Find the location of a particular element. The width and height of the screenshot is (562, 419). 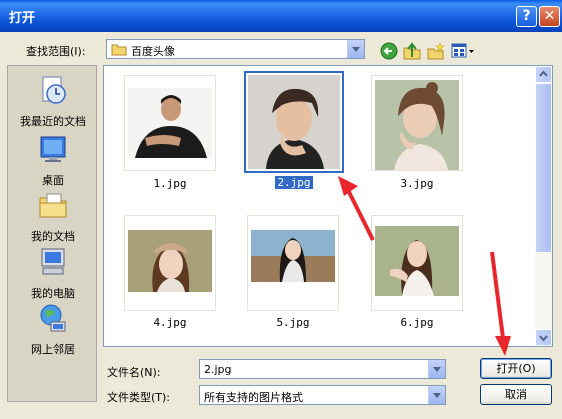

annotation-arrowhead-open is located at coordinates (503, 346).